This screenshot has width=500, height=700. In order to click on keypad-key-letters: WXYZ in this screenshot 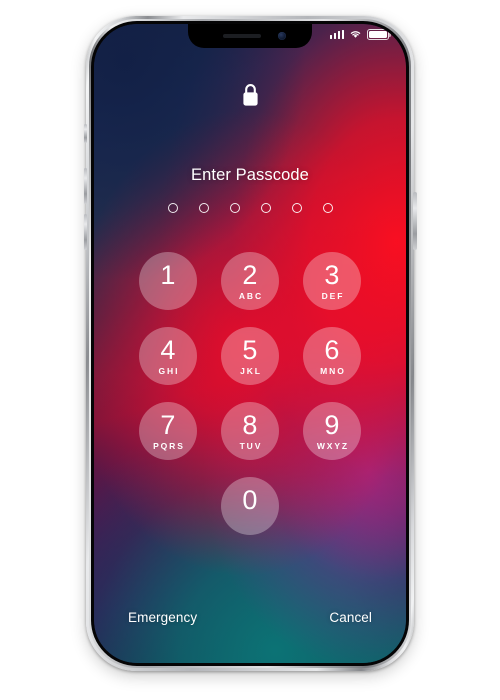, I will do `click(333, 445)`.